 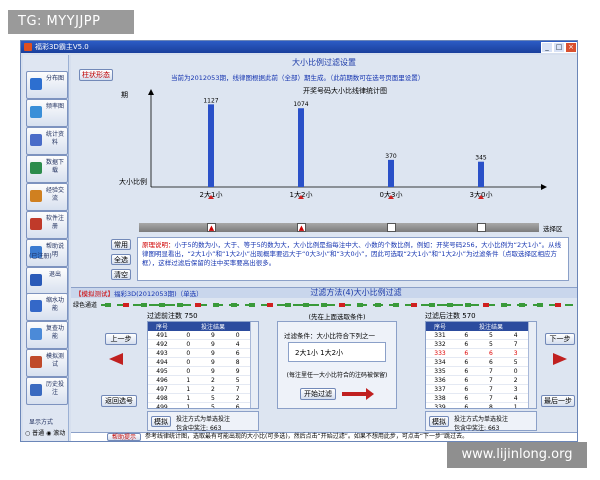 What do you see at coordinates (47, 225) in the screenshot?
I see `side-top-button-5: 软件注册` at bounding box center [47, 225].